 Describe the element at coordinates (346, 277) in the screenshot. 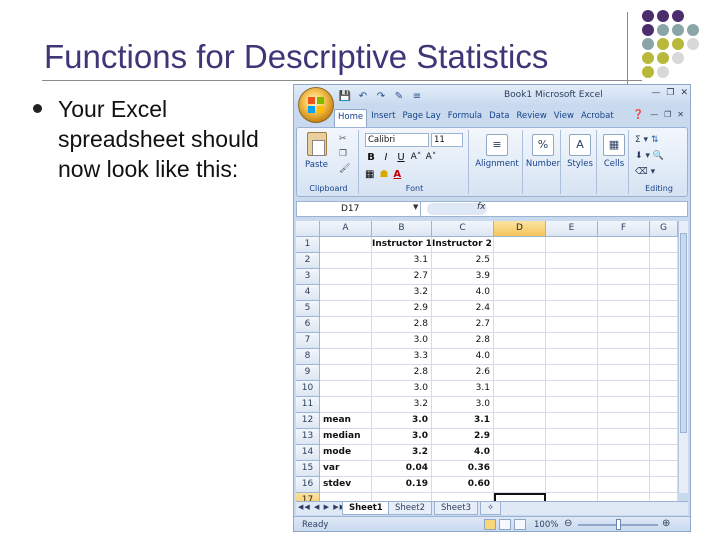

I see `cell-a3` at that location.